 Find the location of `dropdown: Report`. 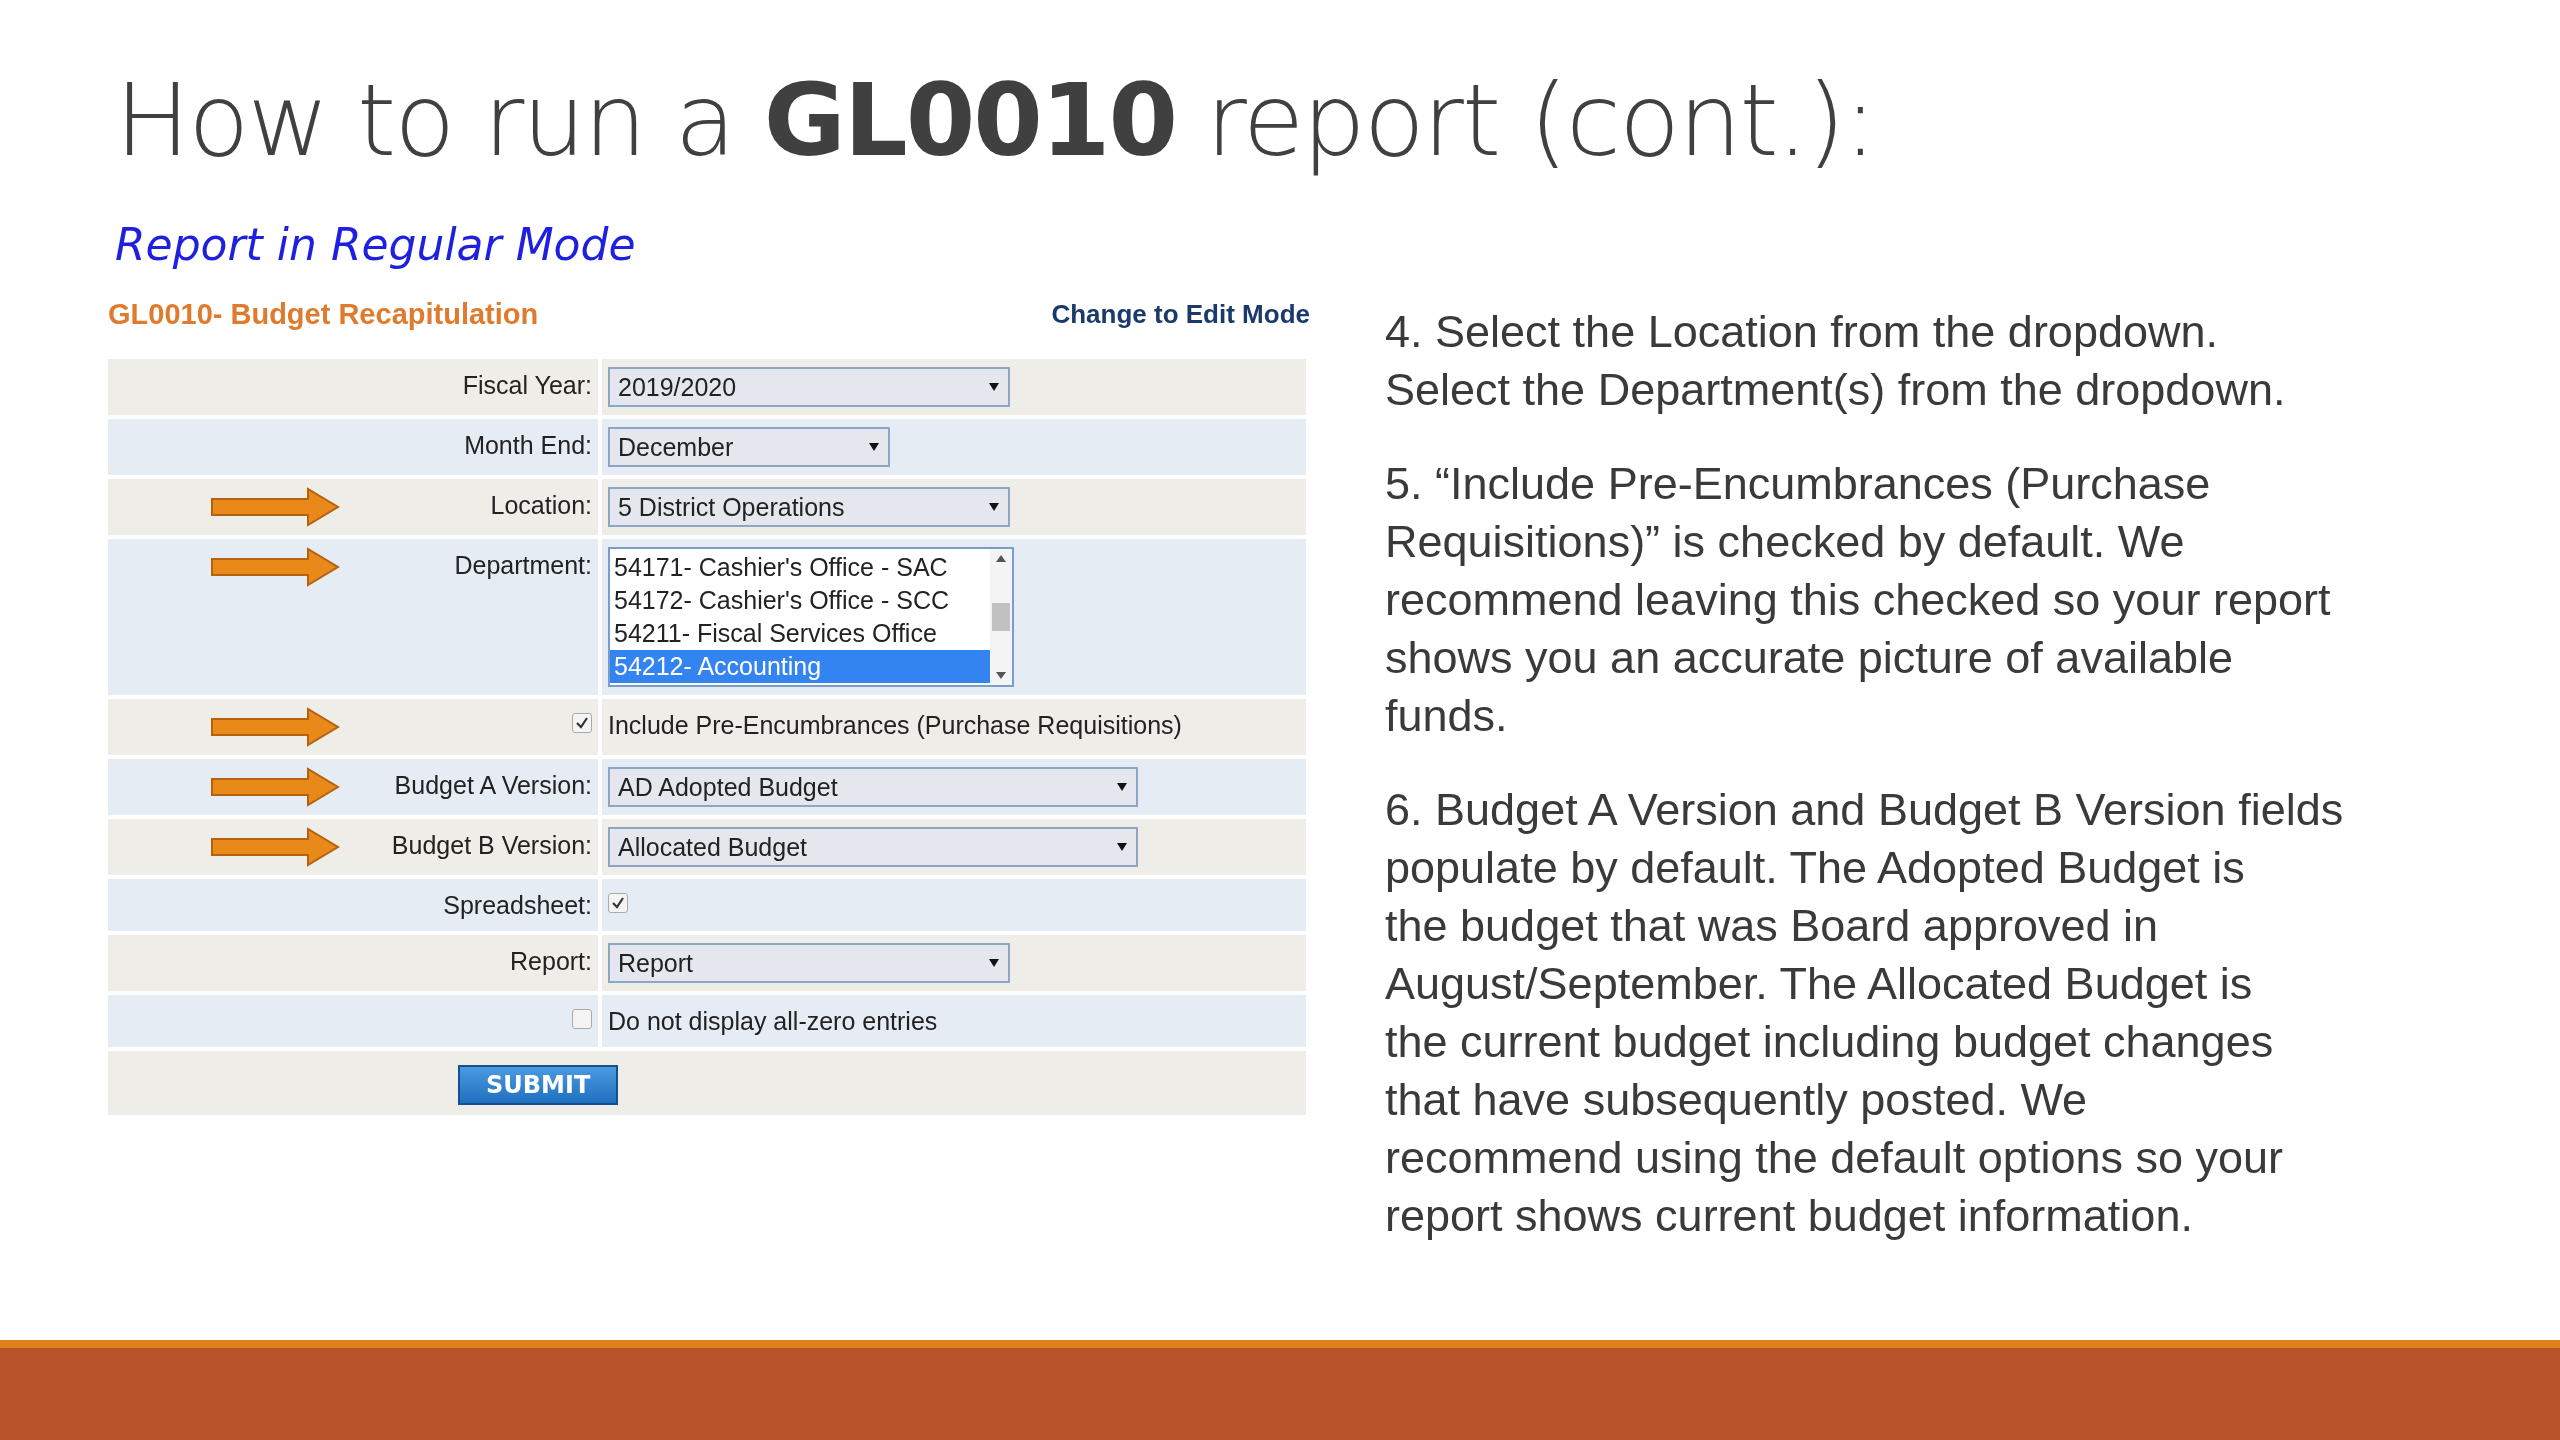

dropdown: Report is located at coordinates (809, 963).